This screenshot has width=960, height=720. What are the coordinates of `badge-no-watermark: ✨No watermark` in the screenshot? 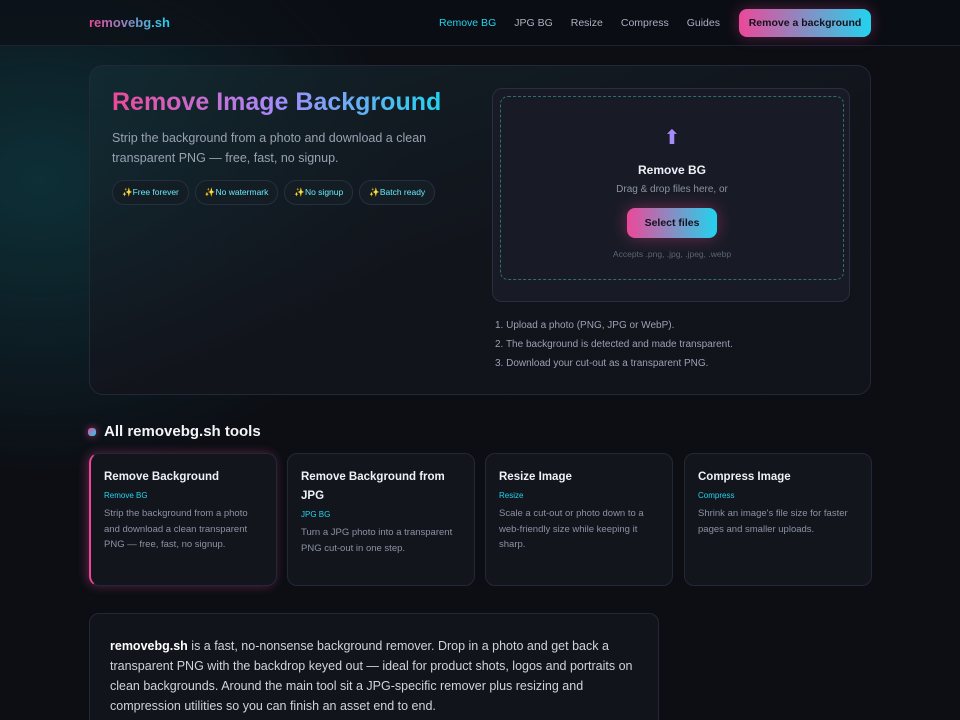 It's located at (236, 192).